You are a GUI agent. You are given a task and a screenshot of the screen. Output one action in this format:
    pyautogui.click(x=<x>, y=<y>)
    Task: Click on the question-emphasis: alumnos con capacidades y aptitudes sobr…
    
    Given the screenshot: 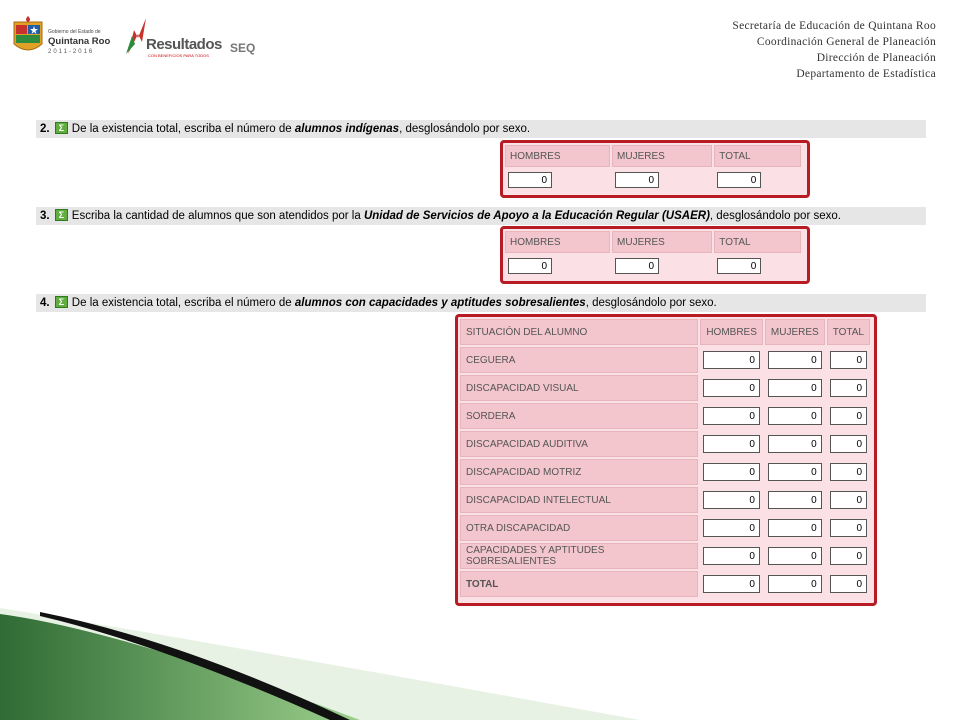 What is the action you would take?
    pyautogui.click(x=440, y=303)
    